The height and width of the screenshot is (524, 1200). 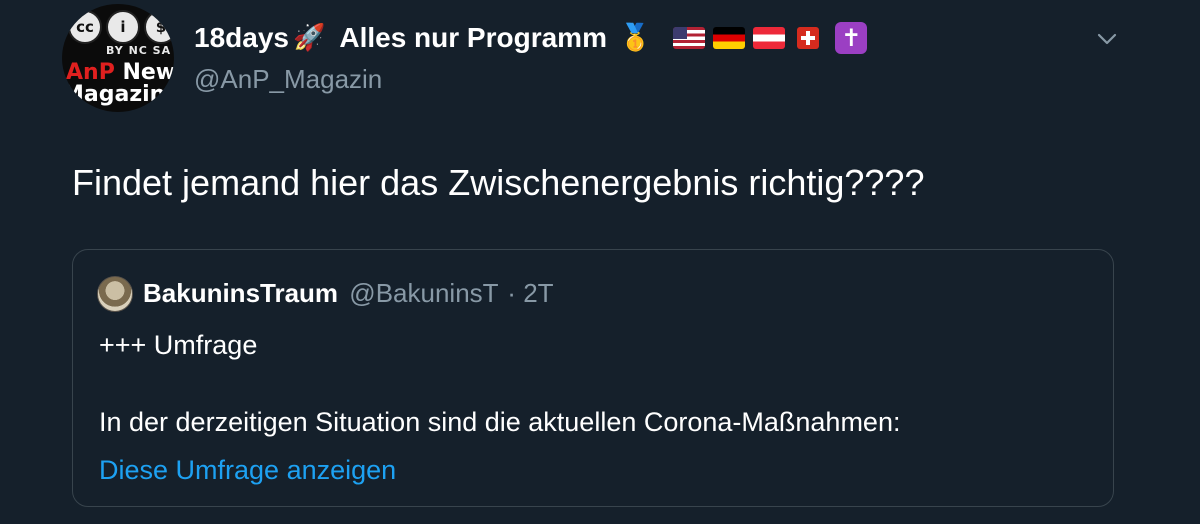 What do you see at coordinates (538, 293) in the screenshot?
I see `quoted-timestamp: 2T` at bounding box center [538, 293].